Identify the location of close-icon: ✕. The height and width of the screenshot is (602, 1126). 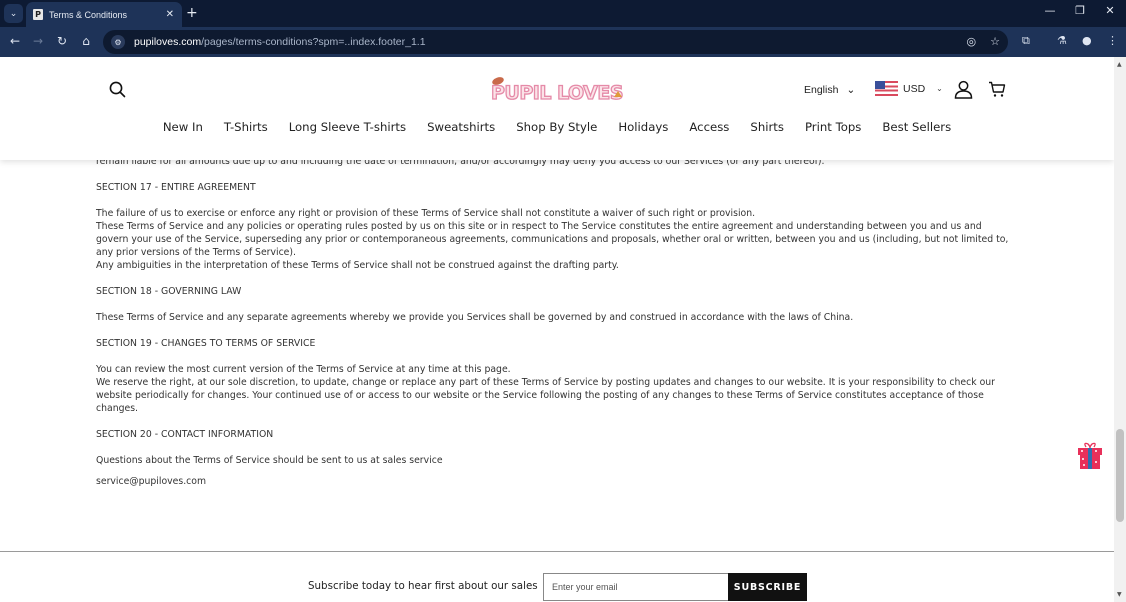
(170, 14).